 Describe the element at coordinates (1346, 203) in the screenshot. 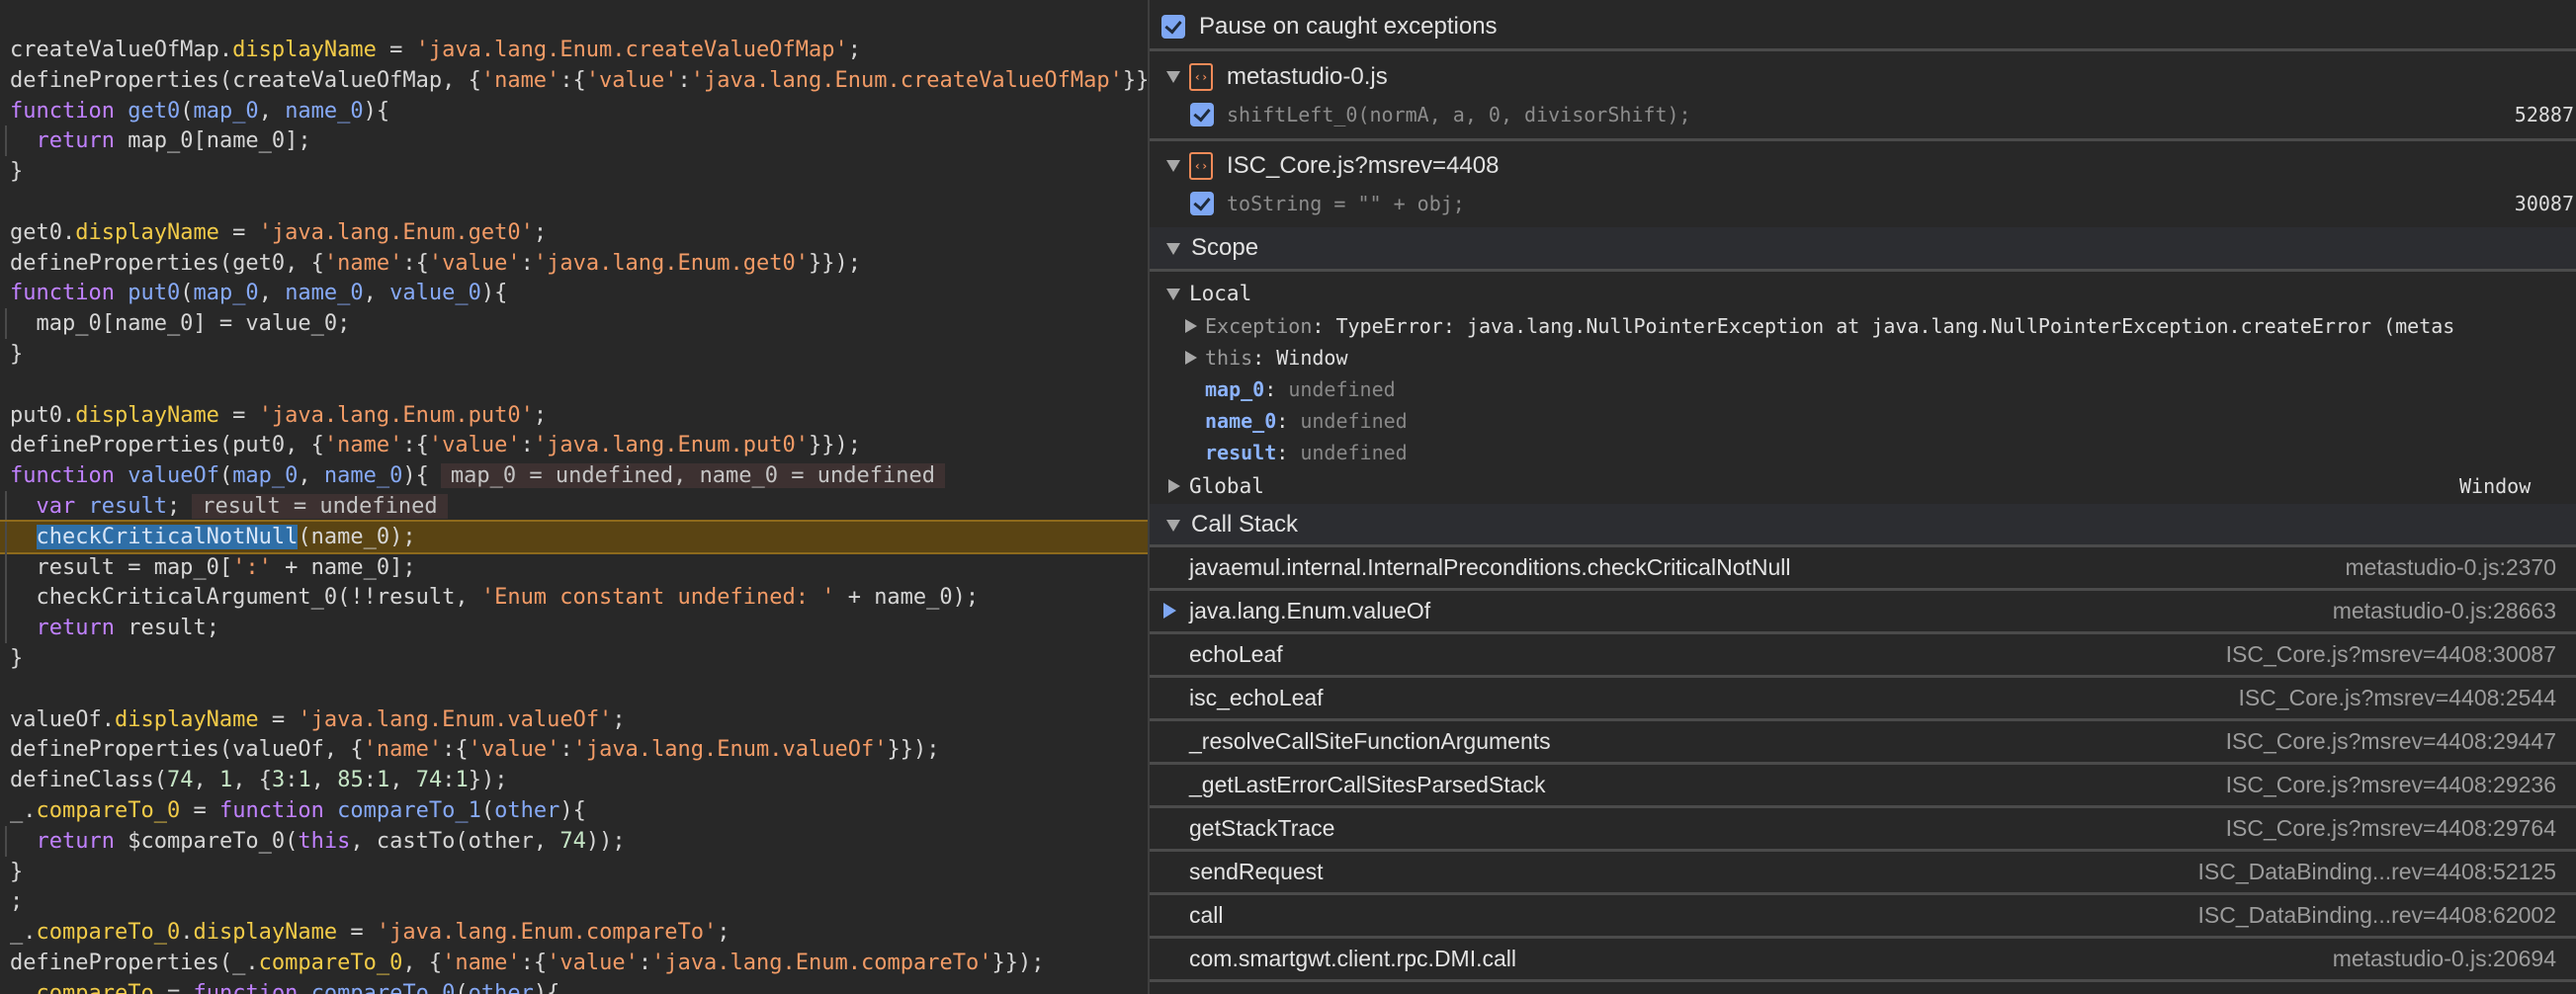

I see `breakpoint-code: toString = "" + obj;` at that location.